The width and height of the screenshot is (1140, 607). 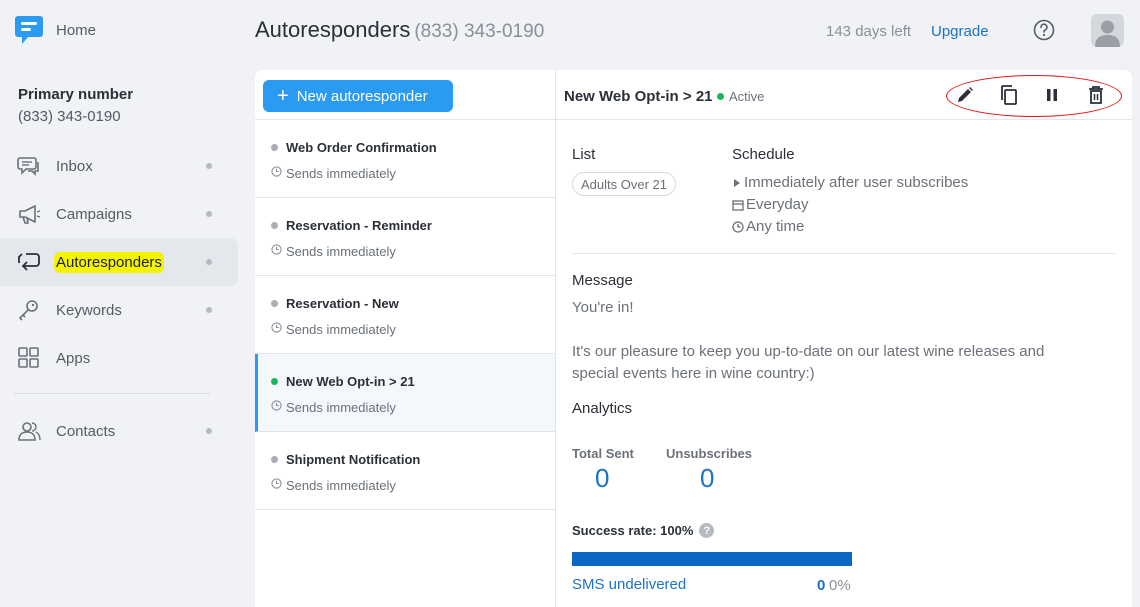 What do you see at coordinates (584, 154) in the screenshot?
I see `list-section-label: List` at bounding box center [584, 154].